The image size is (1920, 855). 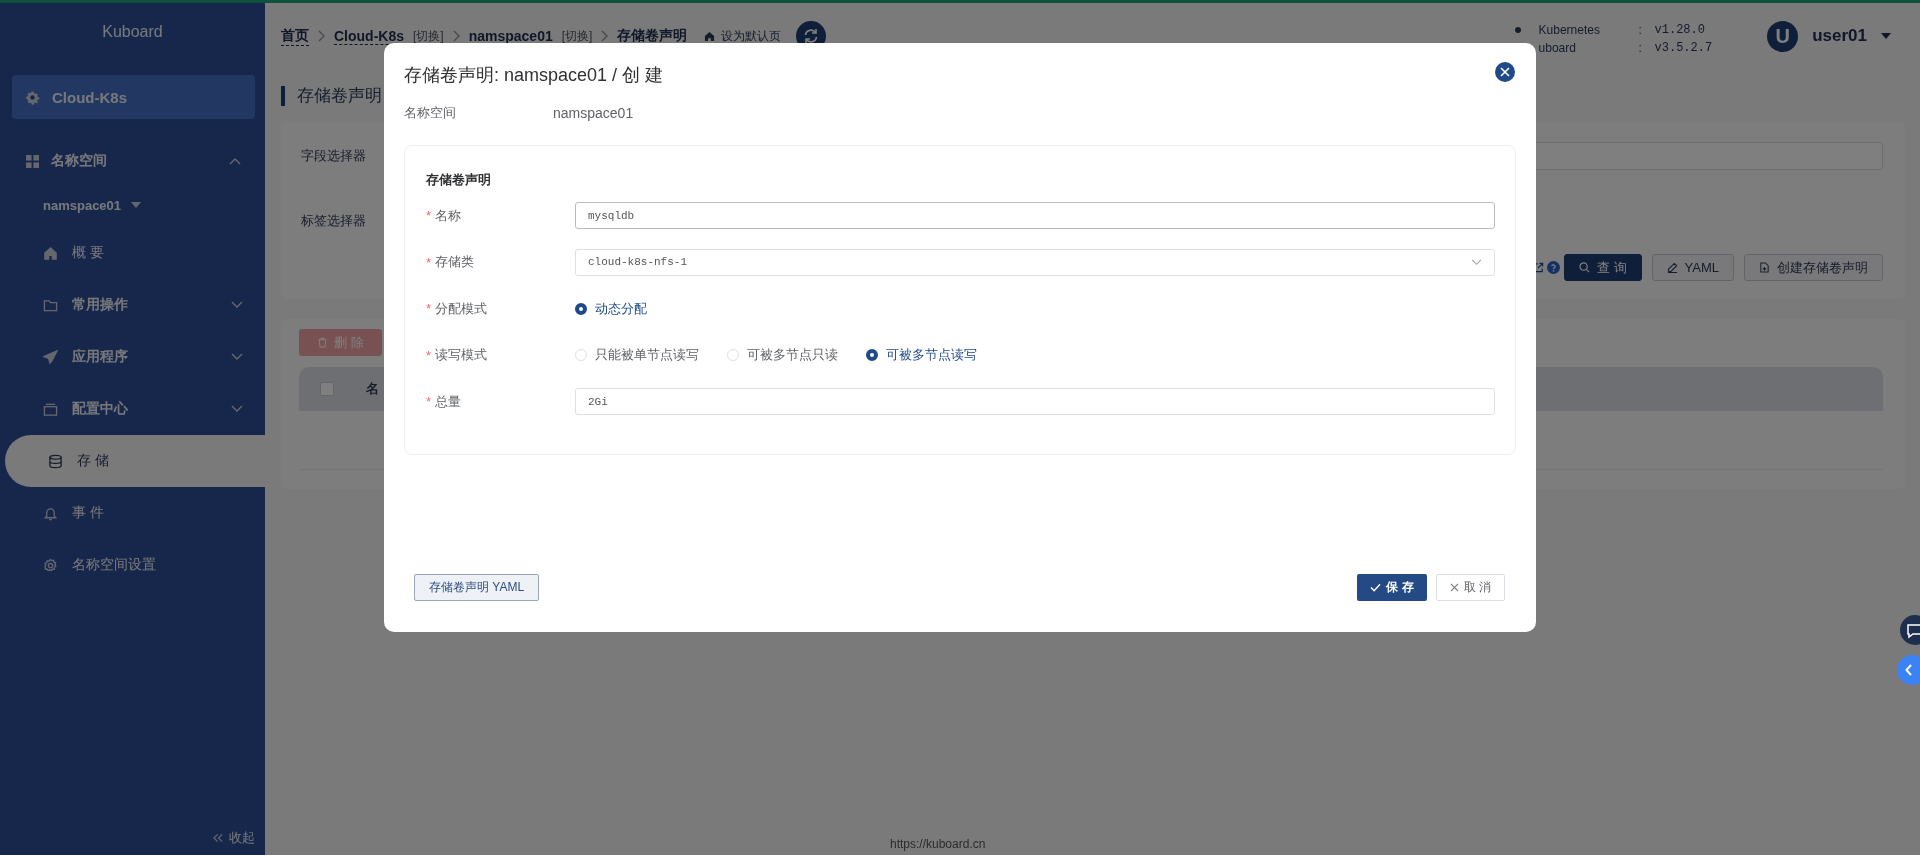 I want to click on radio-option: 可被多节点只读, so click(x=782, y=355).